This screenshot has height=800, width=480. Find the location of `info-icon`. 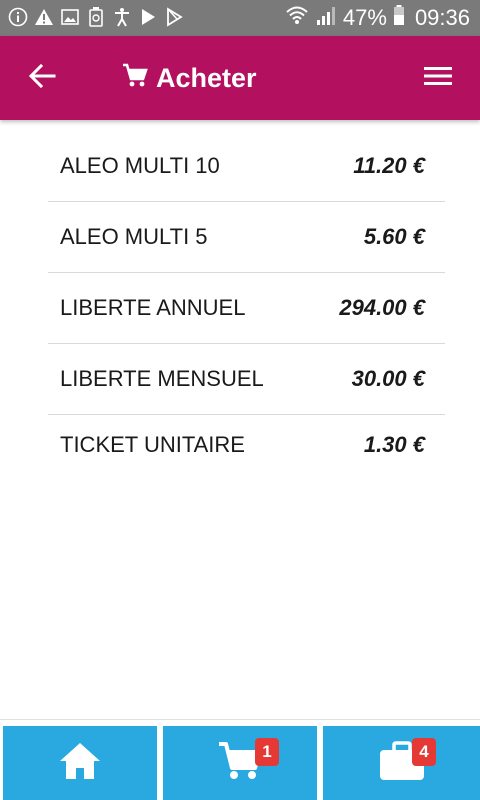

info-icon is located at coordinates (18, 17).